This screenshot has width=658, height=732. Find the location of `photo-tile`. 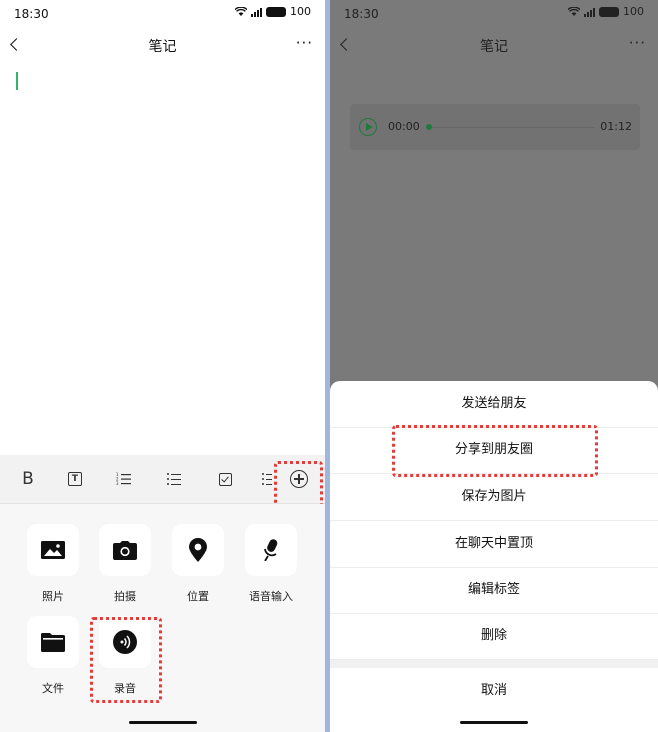

photo-tile is located at coordinates (53, 550).